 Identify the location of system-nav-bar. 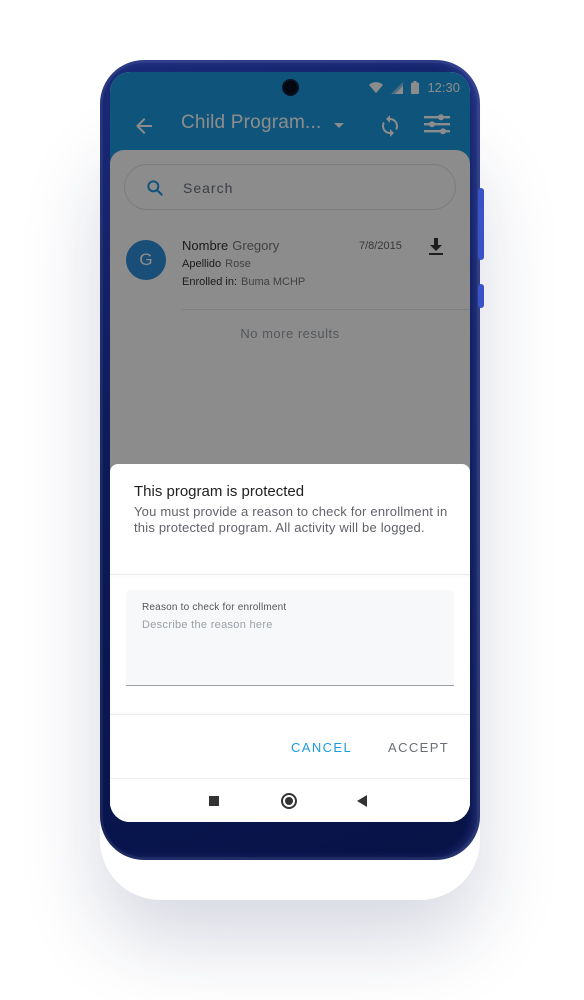
(290, 800).